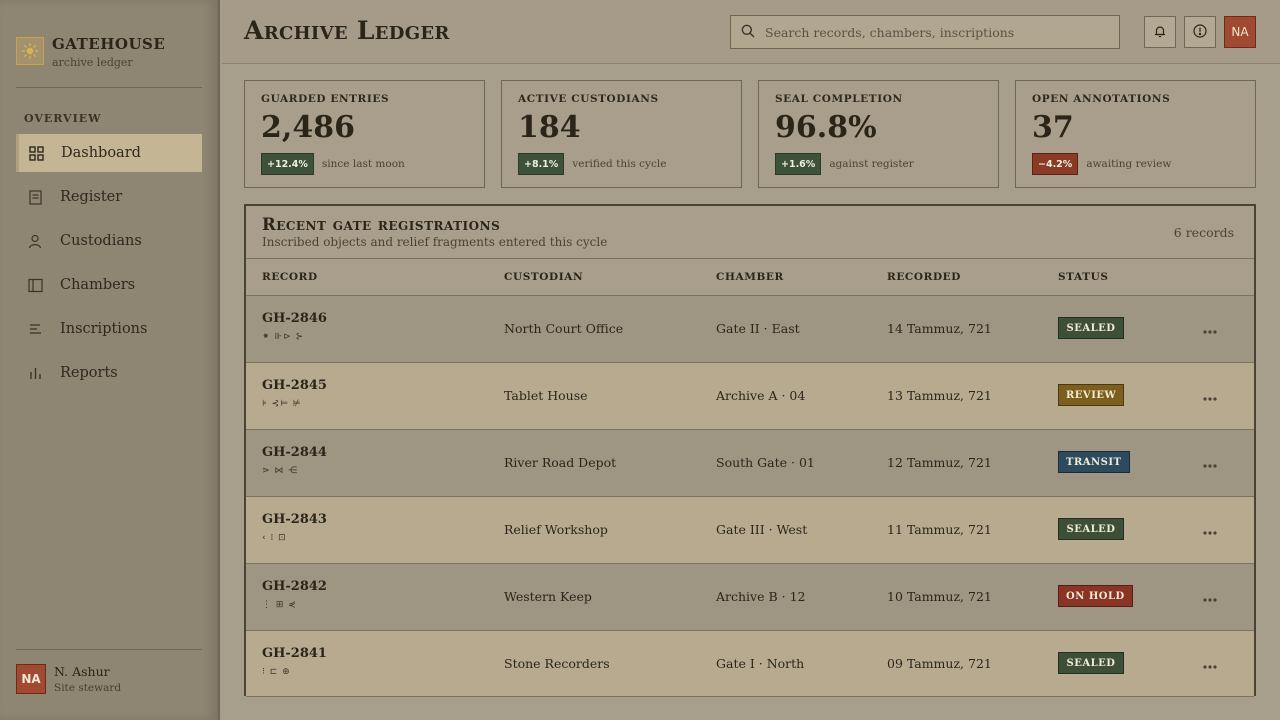 The width and height of the screenshot is (1280, 720). Describe the element at coordinates (294, 318) in the screenshot. I see `record-id: GH-2846` at that location.